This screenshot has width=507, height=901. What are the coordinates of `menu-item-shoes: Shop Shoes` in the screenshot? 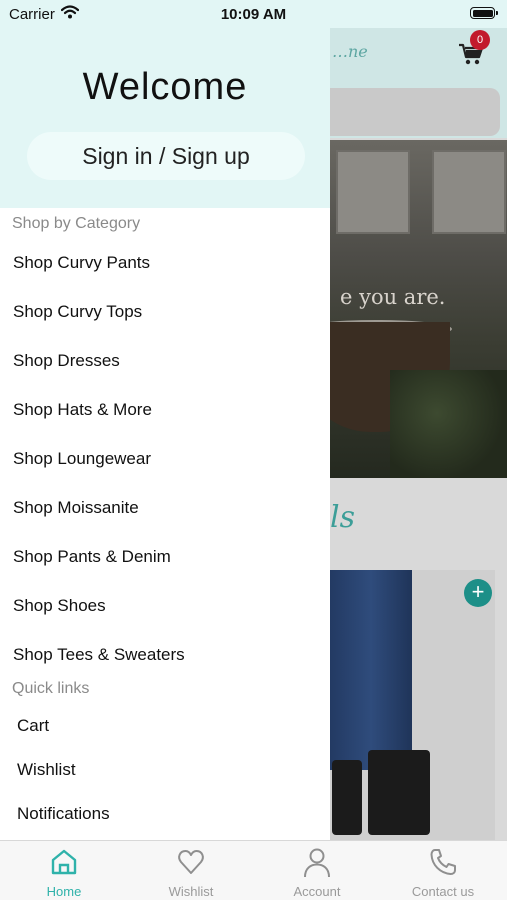 It's located at (59, 606).